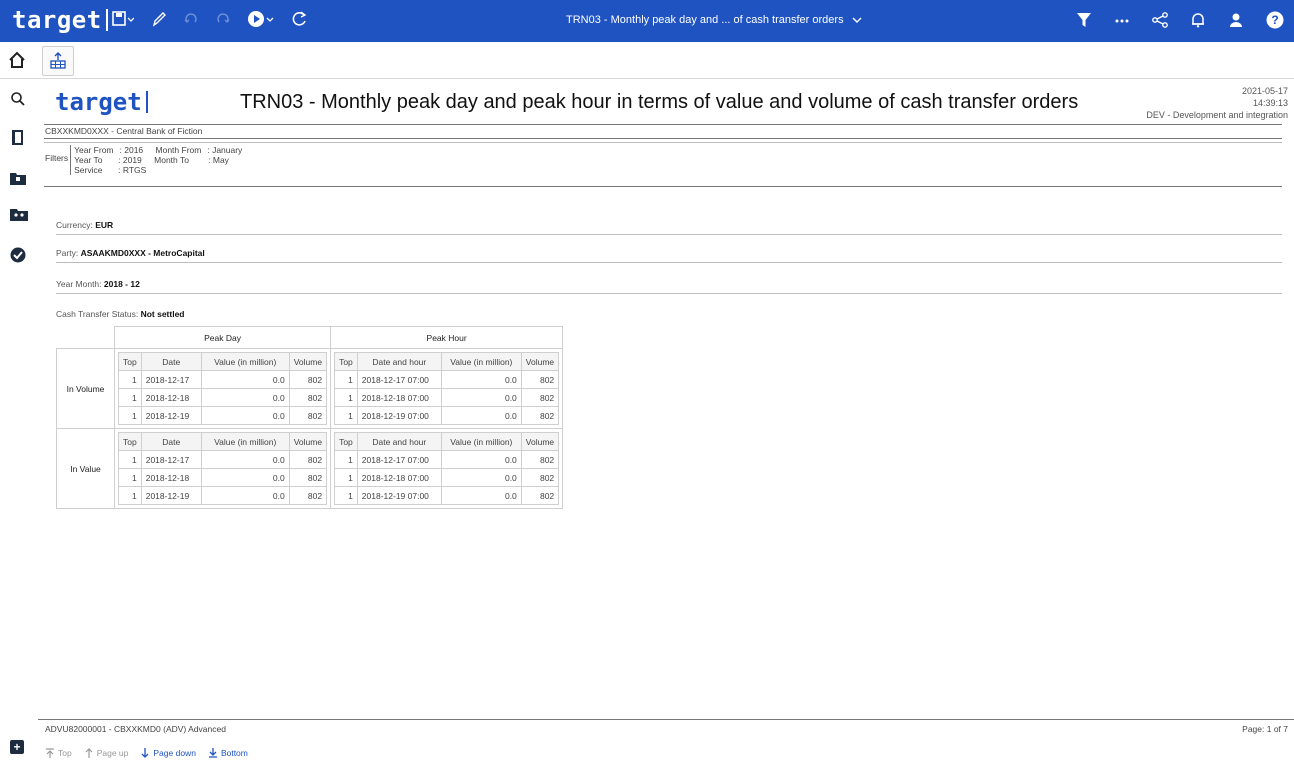  Describe the element at coordinates (171, 495) in the screenshot. I see `table-cell: 2018-12-19` at that location.